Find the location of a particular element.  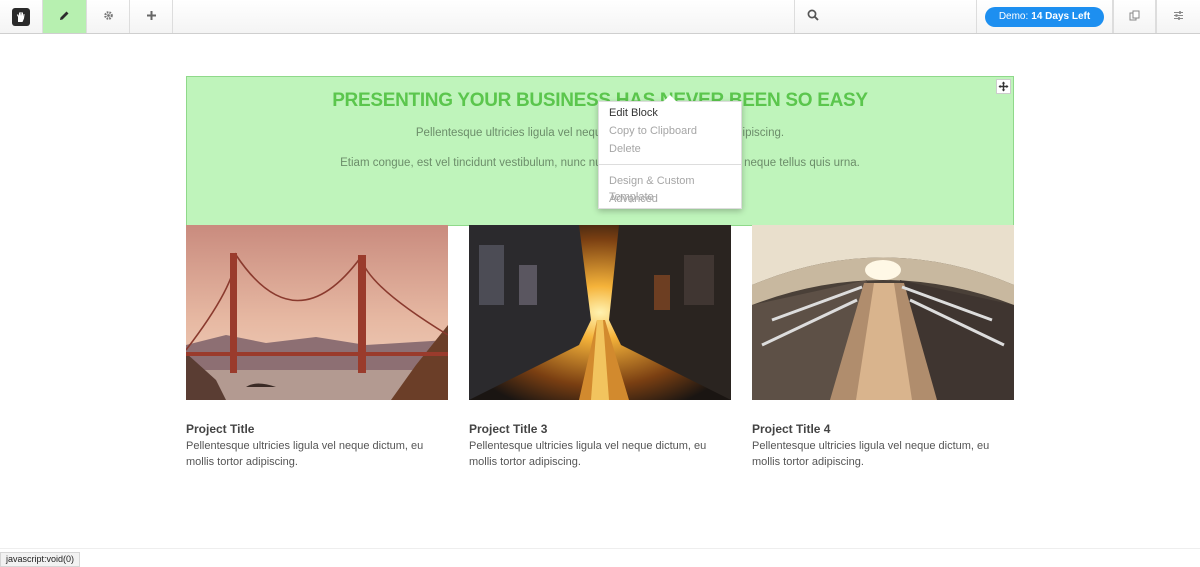

search-icon is located at coordinates (813, 17).